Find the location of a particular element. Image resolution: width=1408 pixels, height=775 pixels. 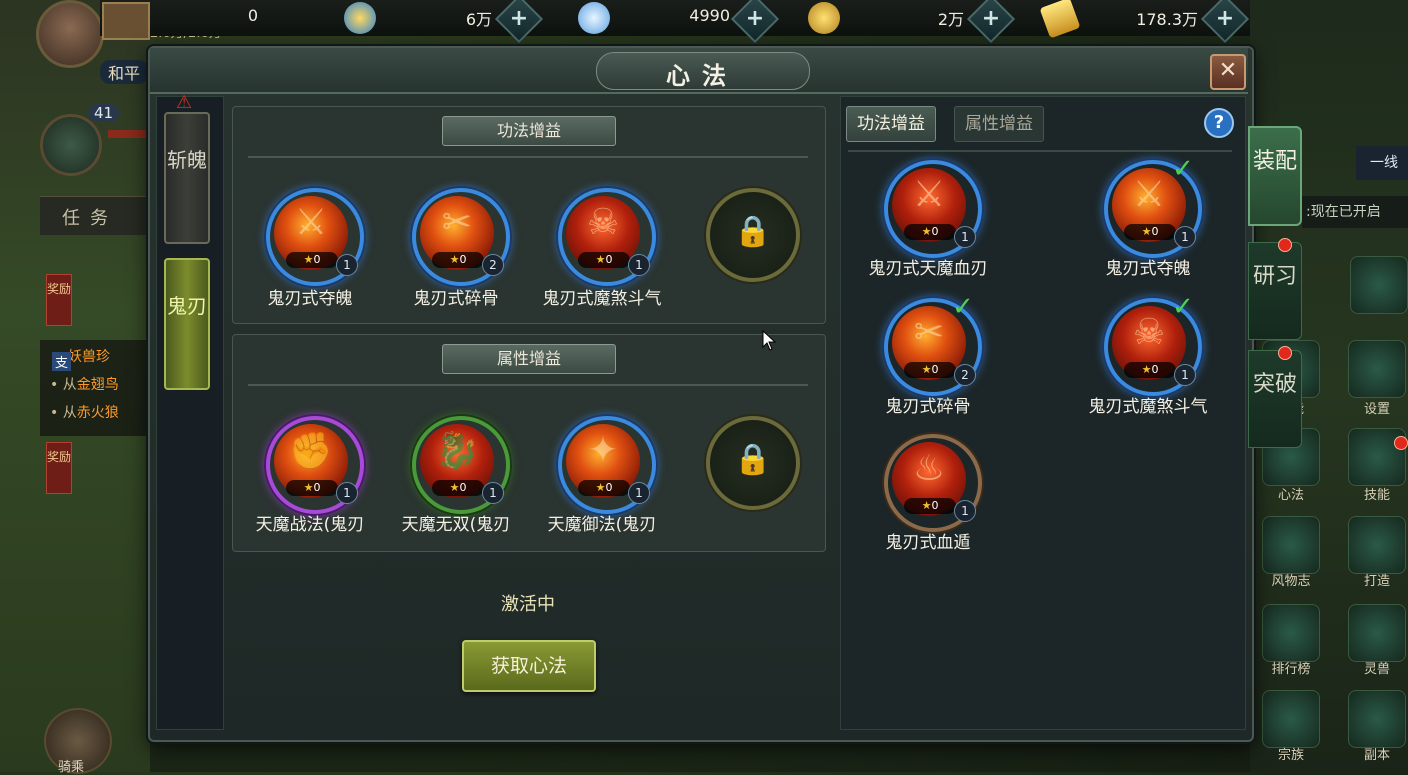

skill-slot: ✂ ★0 2 is located at coordinates (461, 237).